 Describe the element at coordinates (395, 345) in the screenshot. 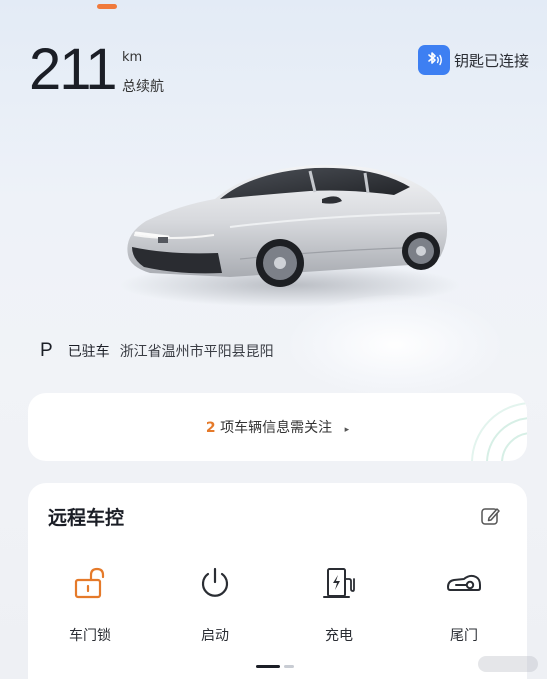

I see `blurred-overlay` at that location.